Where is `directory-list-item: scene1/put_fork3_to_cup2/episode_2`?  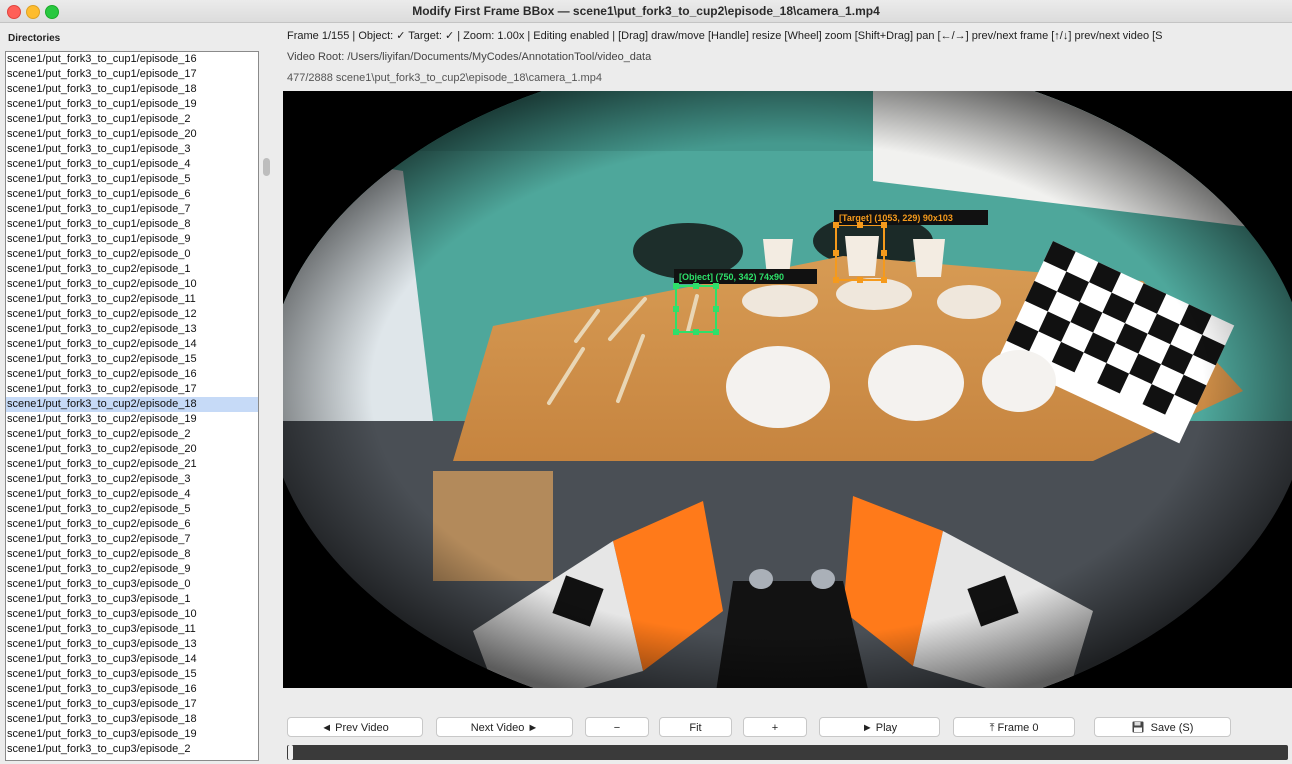
directory-list-item: scene1/put_fork3_to_cup2/episode_2 is located at coordinates (132, 434).